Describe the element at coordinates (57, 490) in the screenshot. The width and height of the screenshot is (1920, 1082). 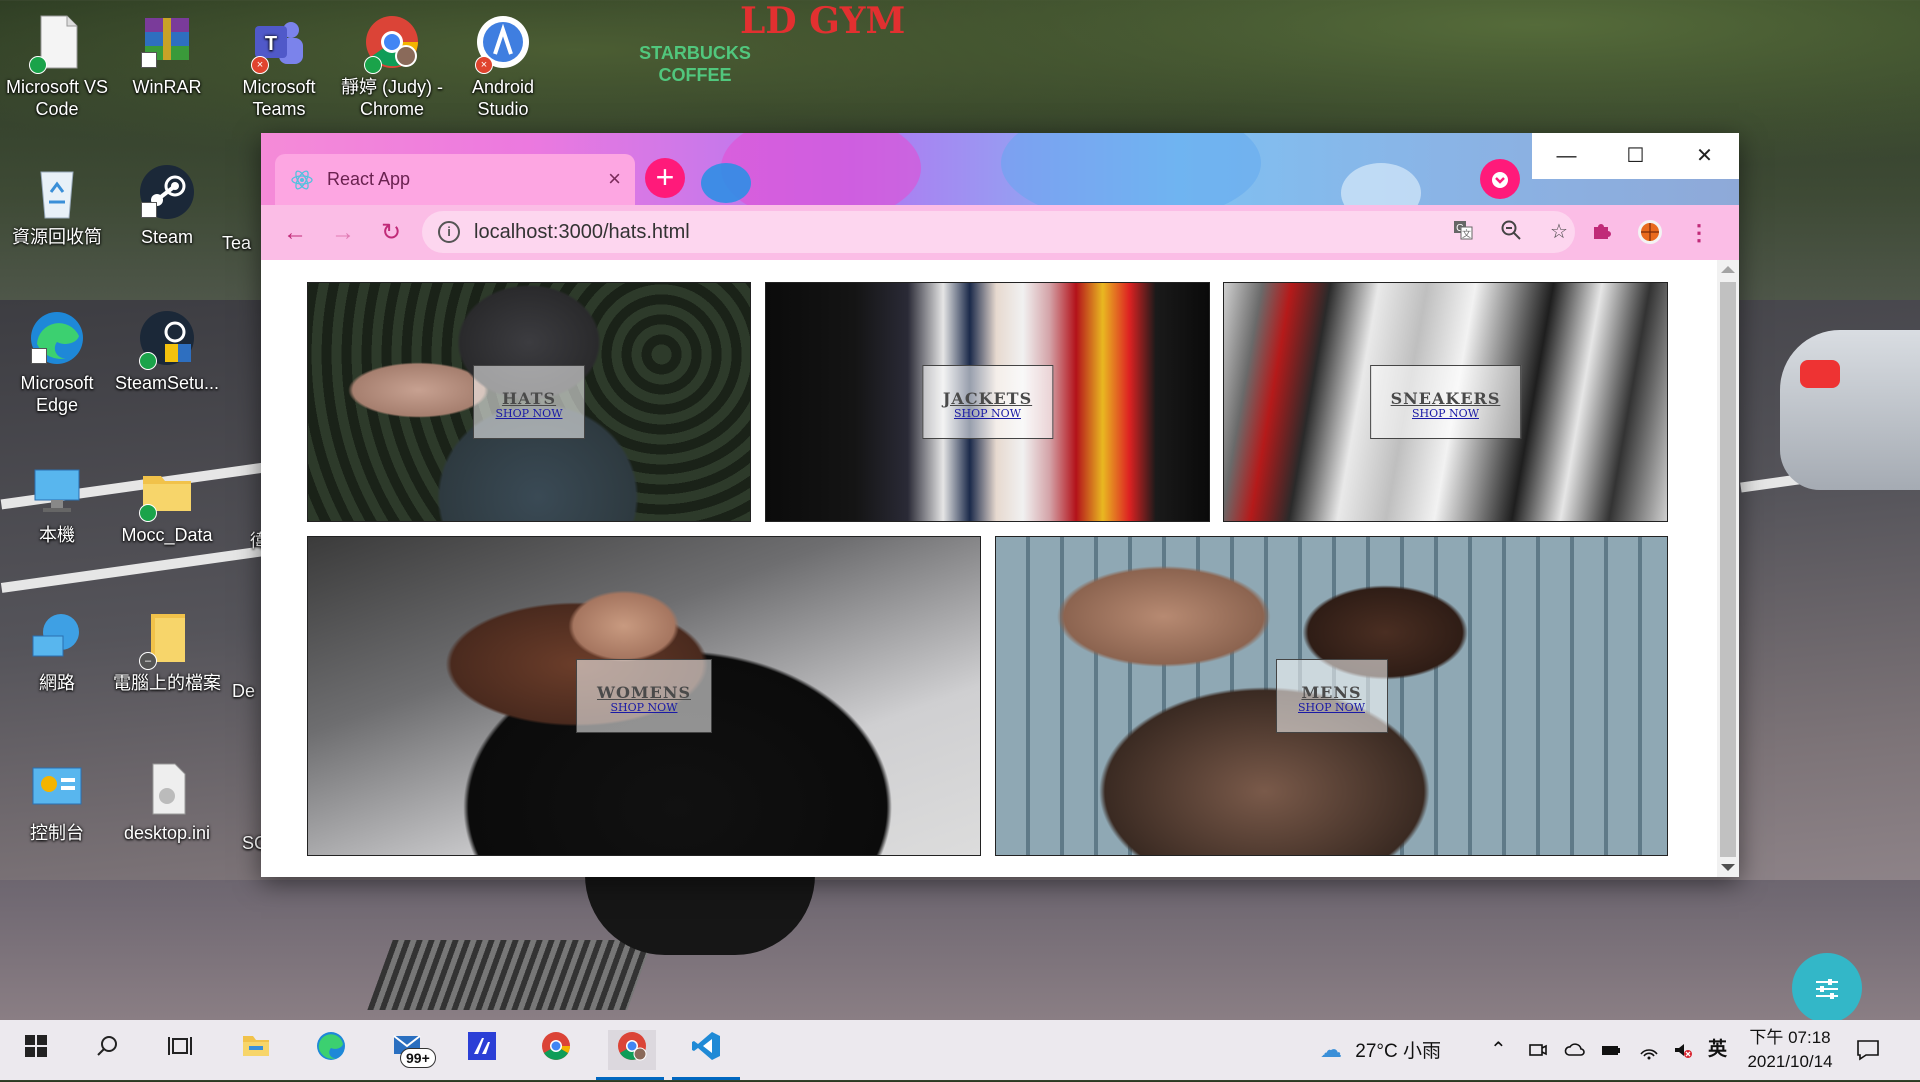
I see `this-pc-icon` at that location.